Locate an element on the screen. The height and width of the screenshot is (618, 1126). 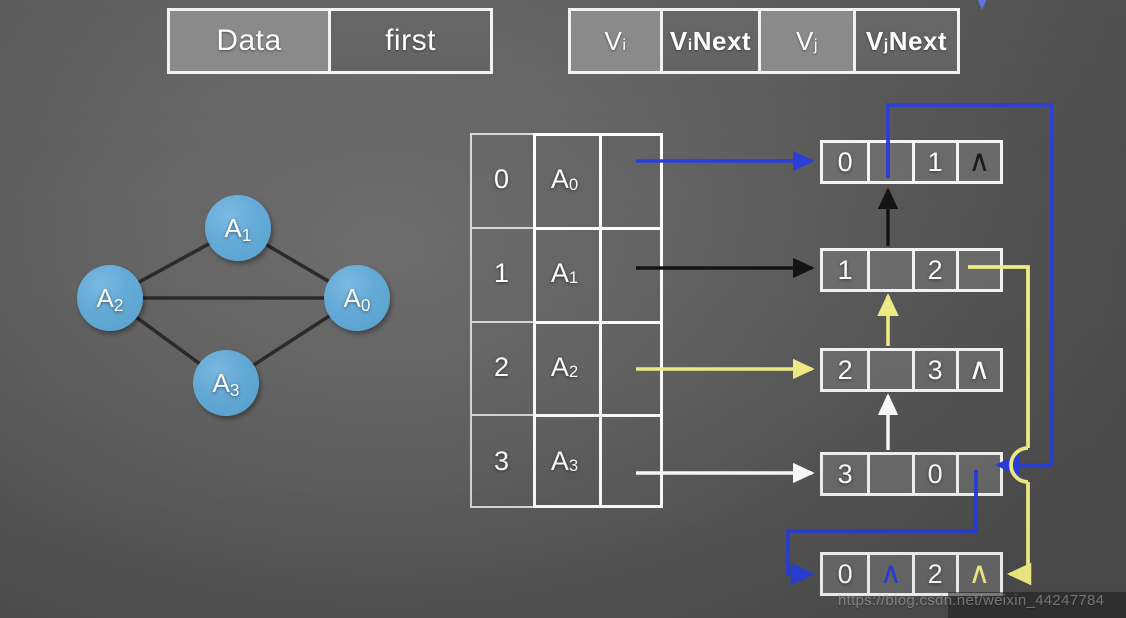
table-vertex-sub: 3 is located at coordinates (573, 465).